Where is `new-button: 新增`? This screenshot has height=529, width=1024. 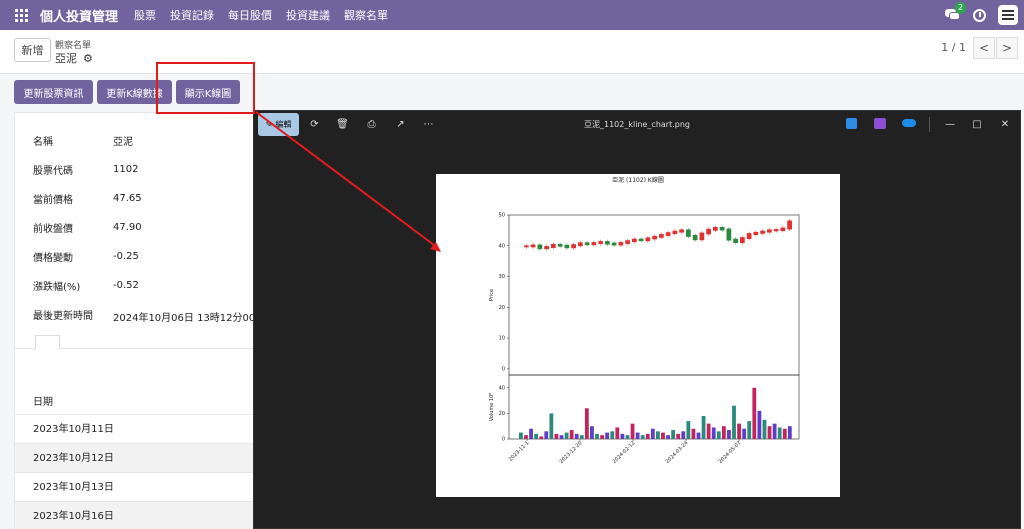
new-button: 新增 is located at coordinates (32, 50).